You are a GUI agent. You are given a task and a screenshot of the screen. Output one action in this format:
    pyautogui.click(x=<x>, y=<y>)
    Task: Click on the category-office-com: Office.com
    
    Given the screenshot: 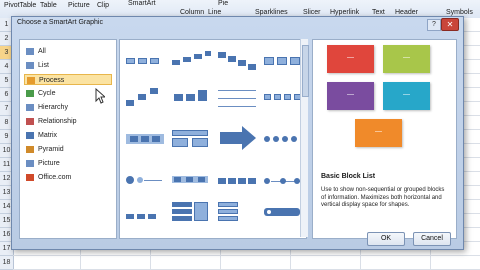 What is the action you would take?
    pyautogui.click(x=68, y=177)
    